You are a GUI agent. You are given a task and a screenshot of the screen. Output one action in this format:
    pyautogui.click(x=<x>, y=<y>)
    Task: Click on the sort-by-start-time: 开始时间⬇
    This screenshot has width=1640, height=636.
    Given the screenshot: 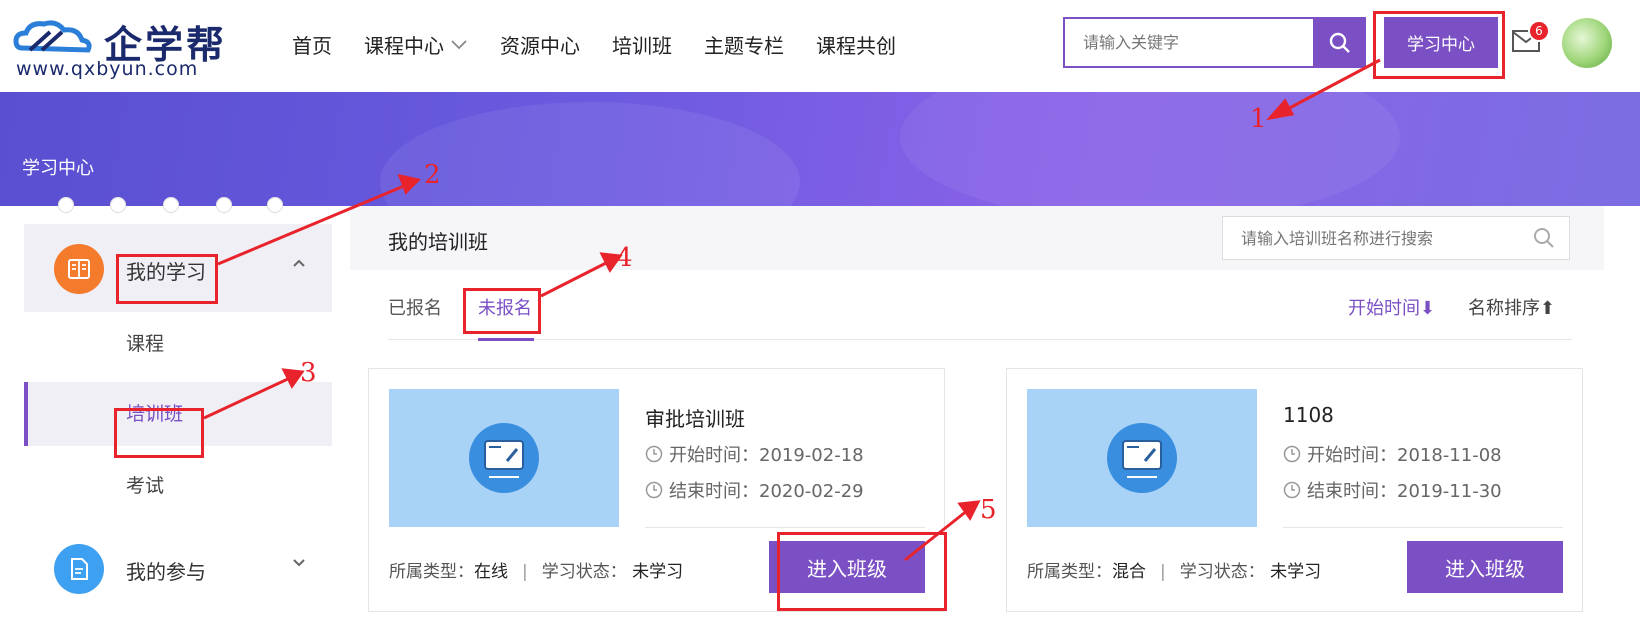 What is the action you would take?
    pyautogui.click(x=1391, y=307)
    